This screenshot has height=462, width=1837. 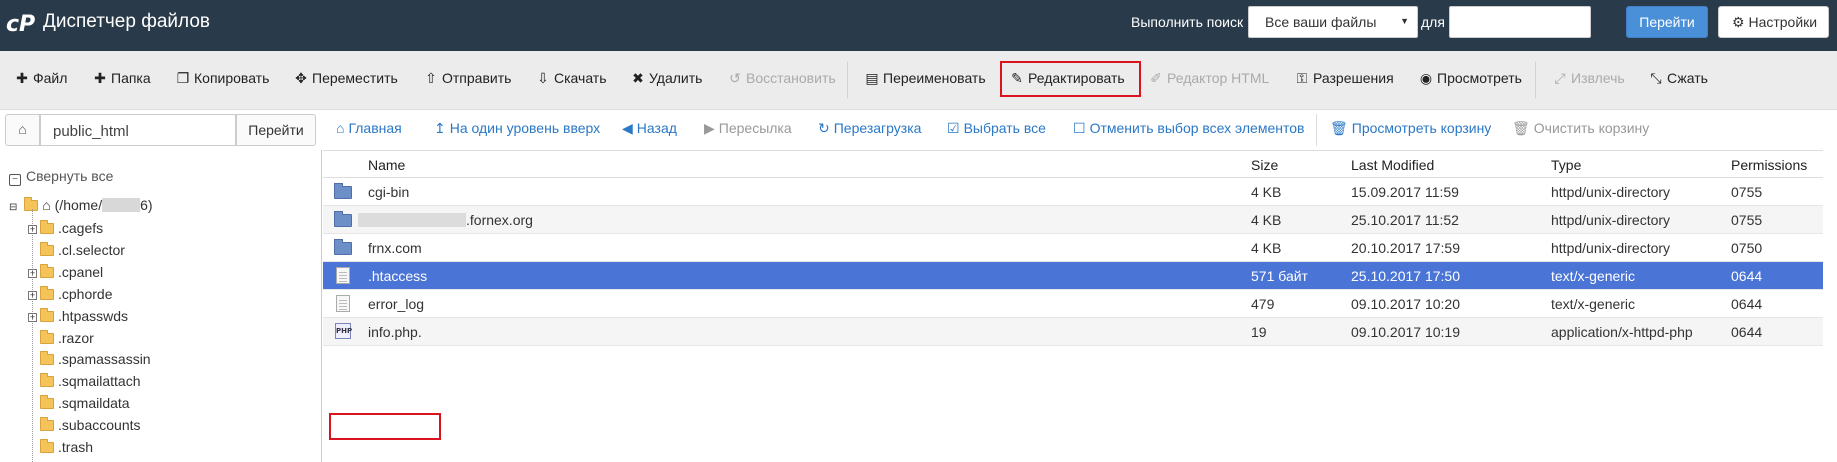 I want to click on nav-reload-link: ↻ Перезагрузка, so click(x=869, y=128).